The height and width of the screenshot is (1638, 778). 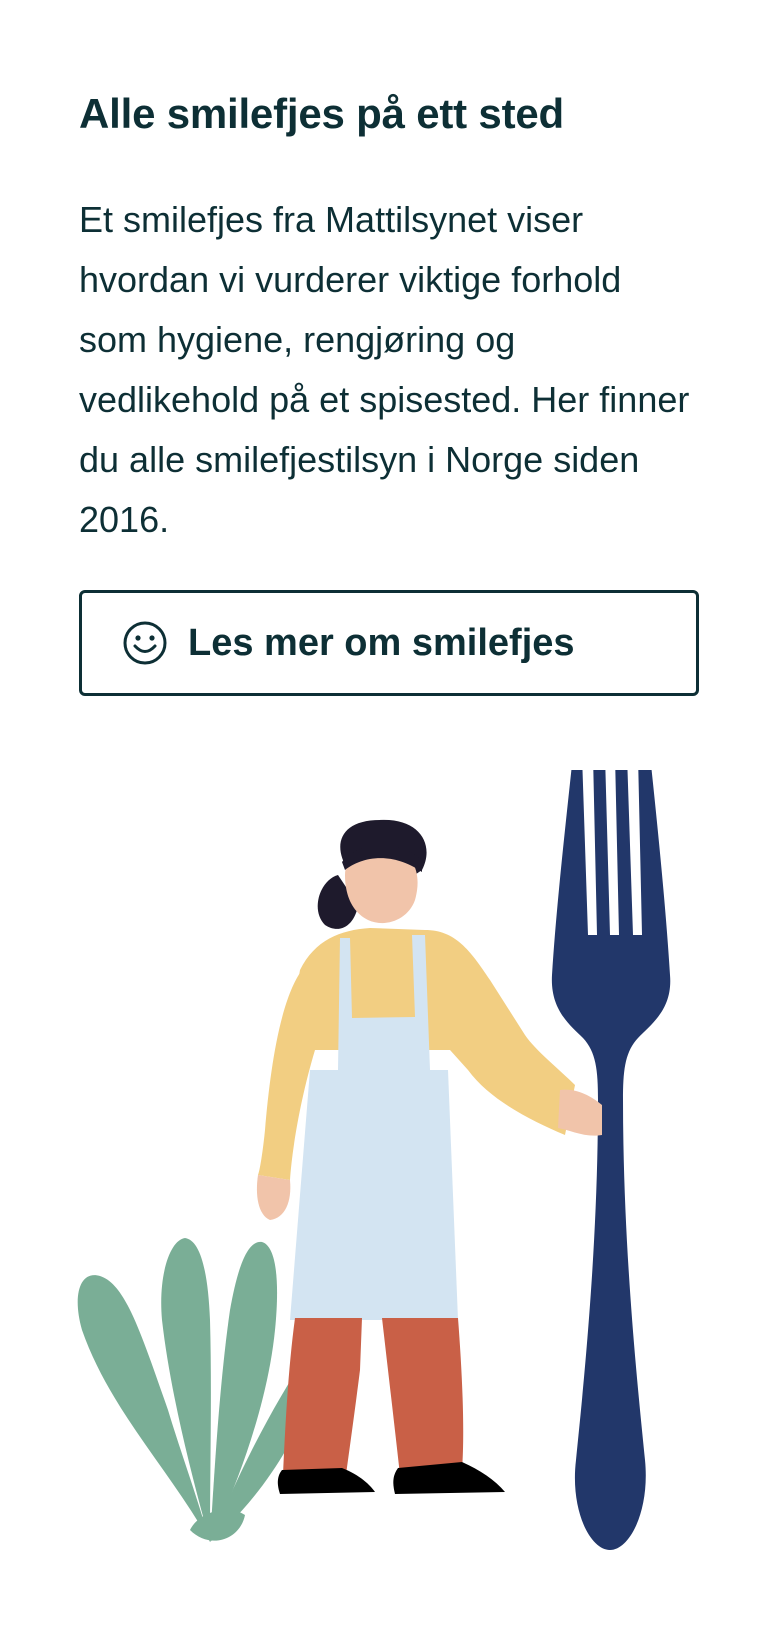 I want to click on fork-illustration, so click(x=611, y=1152).